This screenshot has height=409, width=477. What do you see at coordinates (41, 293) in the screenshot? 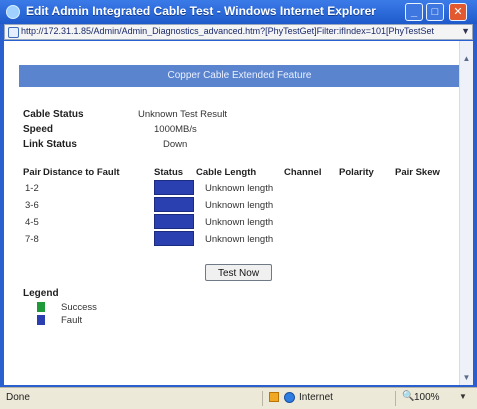
I see `legend-title: Legend` at bounding box center [41, 293].